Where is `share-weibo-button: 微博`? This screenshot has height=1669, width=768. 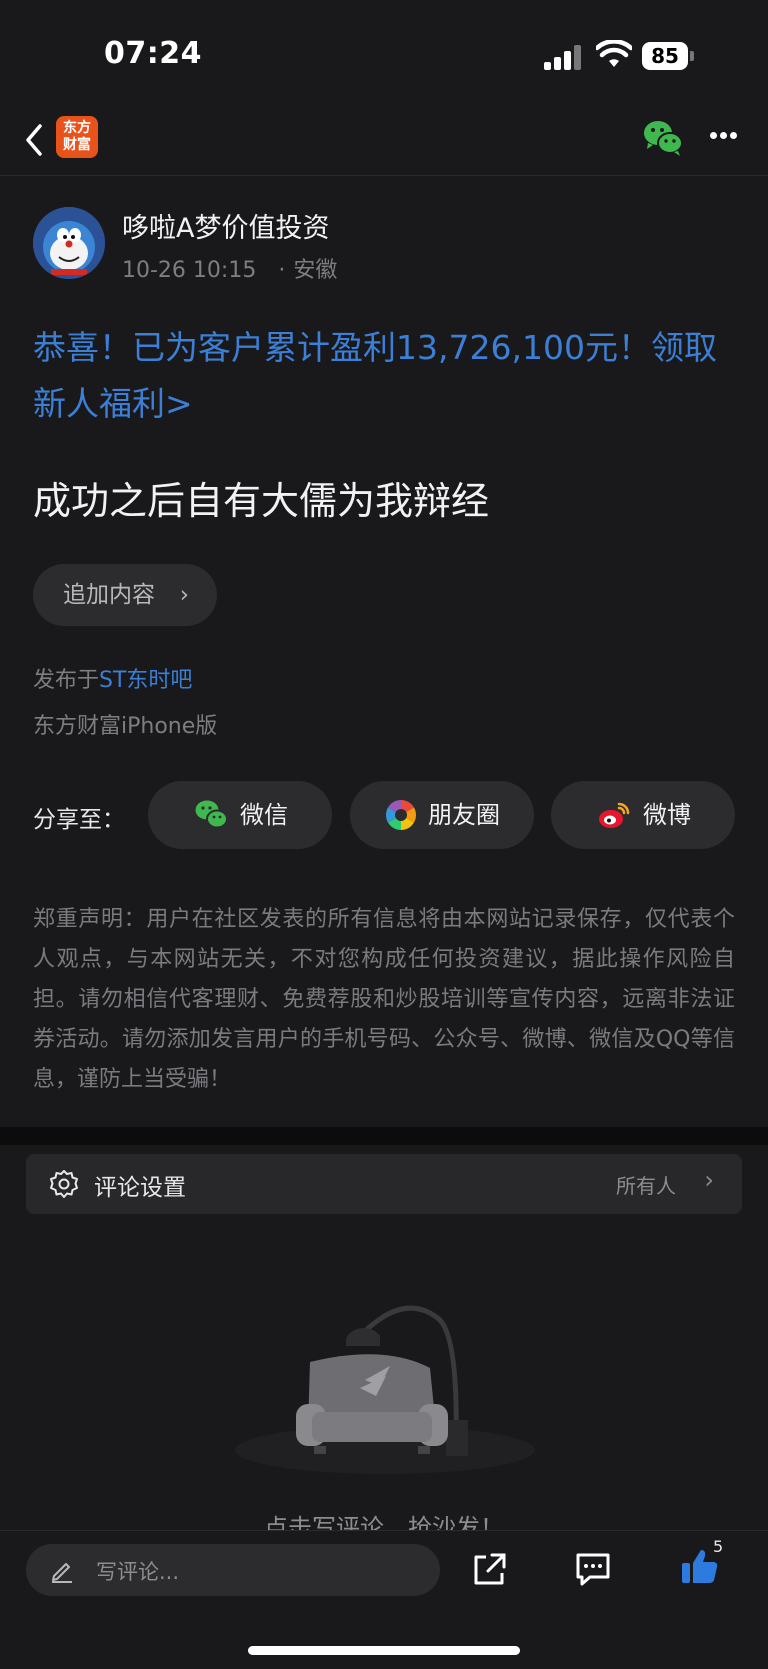
share-weibo-button: 微博 is located at coordinates (643, 815).